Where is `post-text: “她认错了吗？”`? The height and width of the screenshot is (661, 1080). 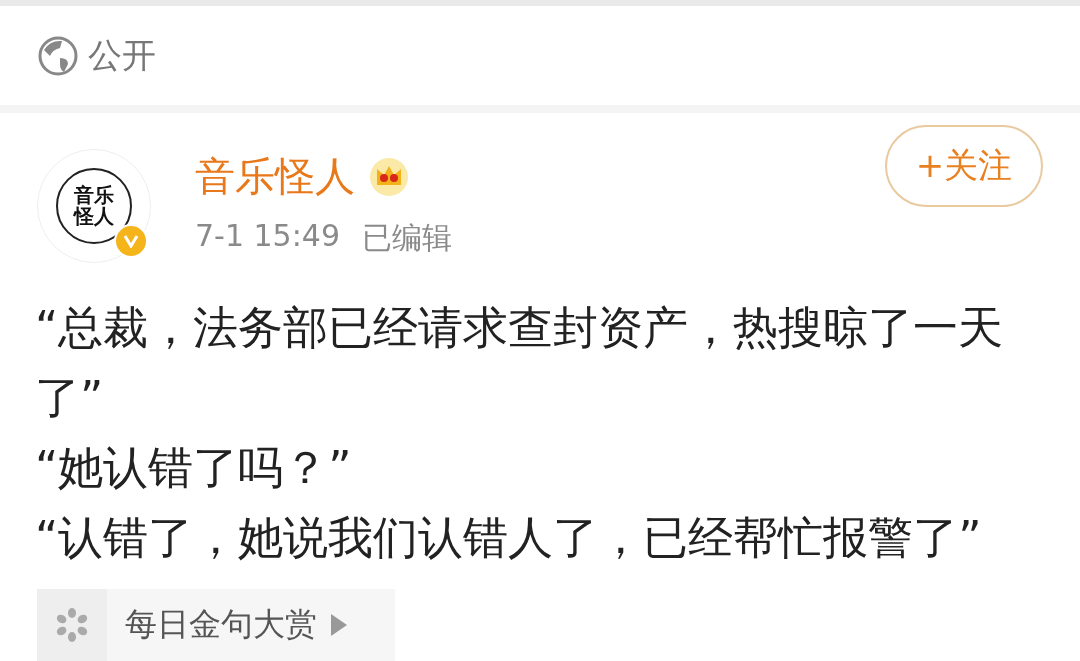 post-text: “她认错了吗？” is located at coordinates (194, 468).